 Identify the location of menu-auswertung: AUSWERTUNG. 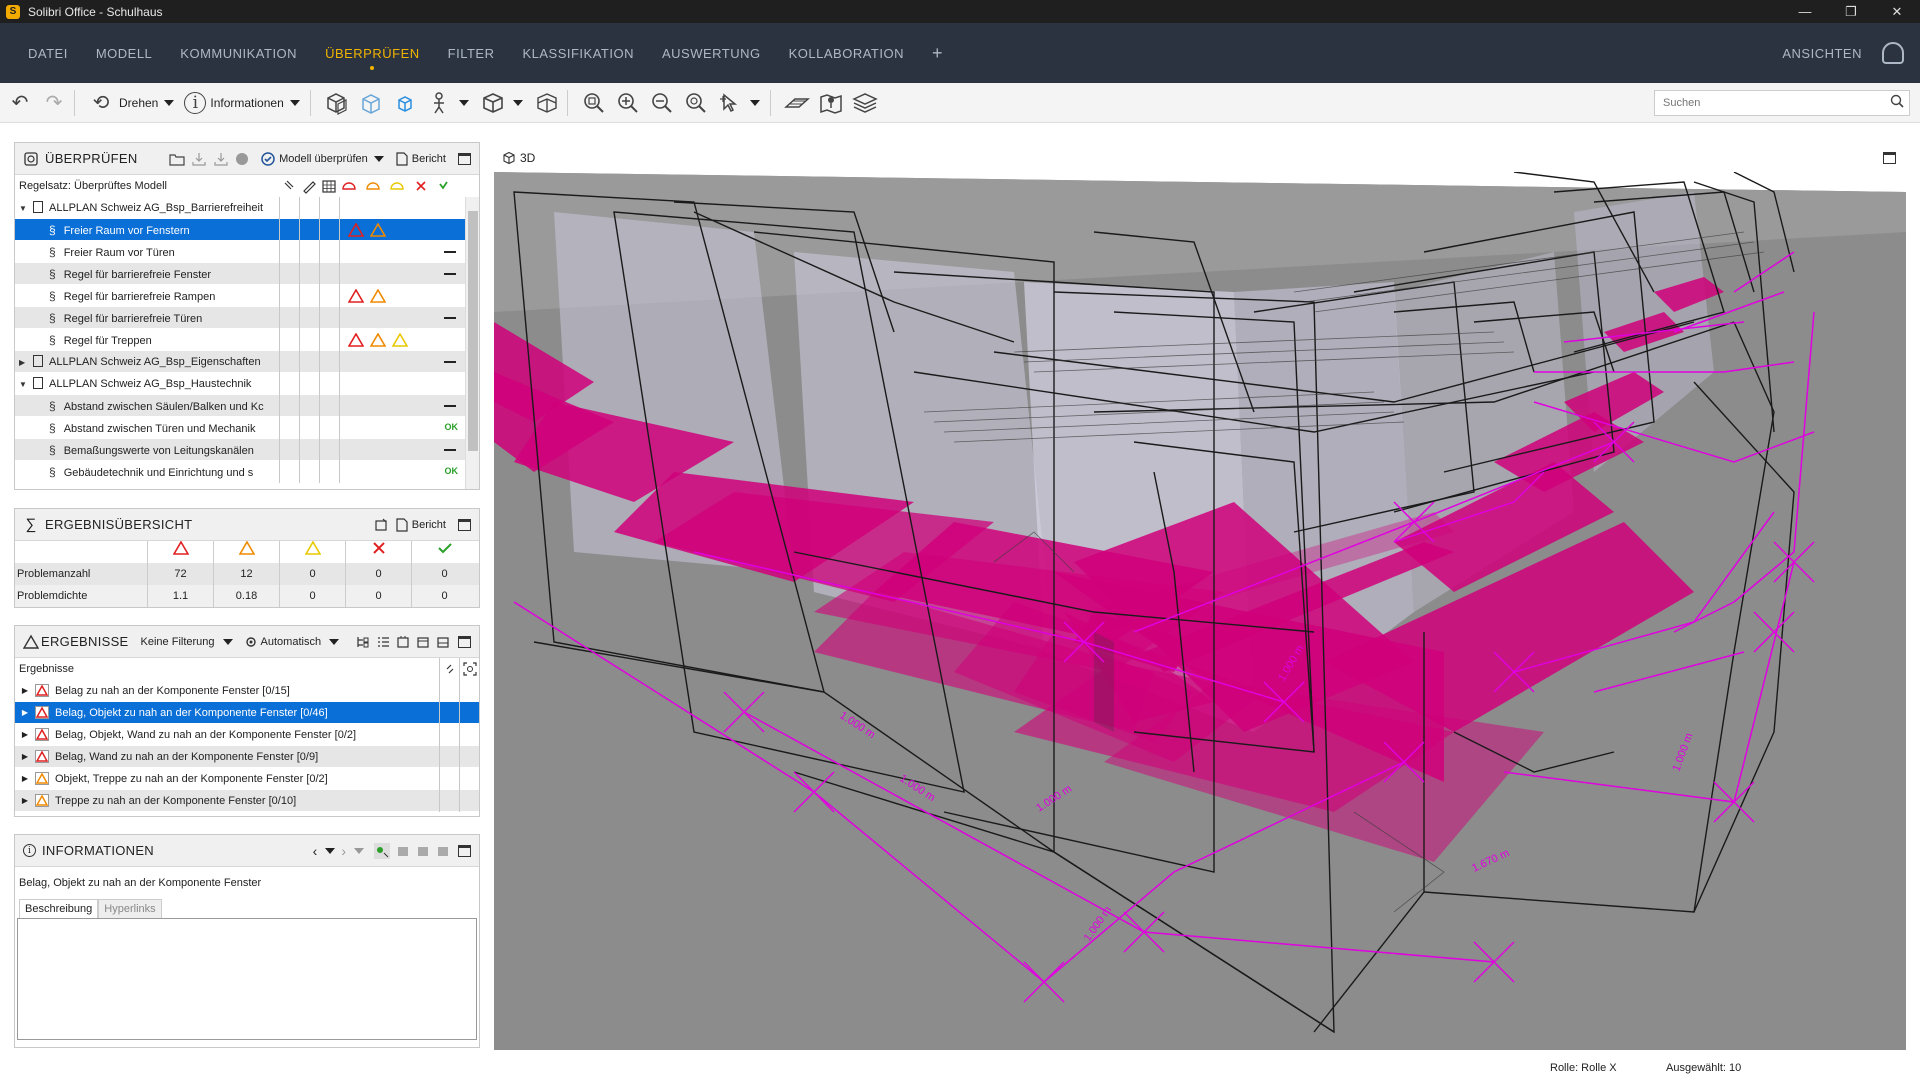
(711, 53).